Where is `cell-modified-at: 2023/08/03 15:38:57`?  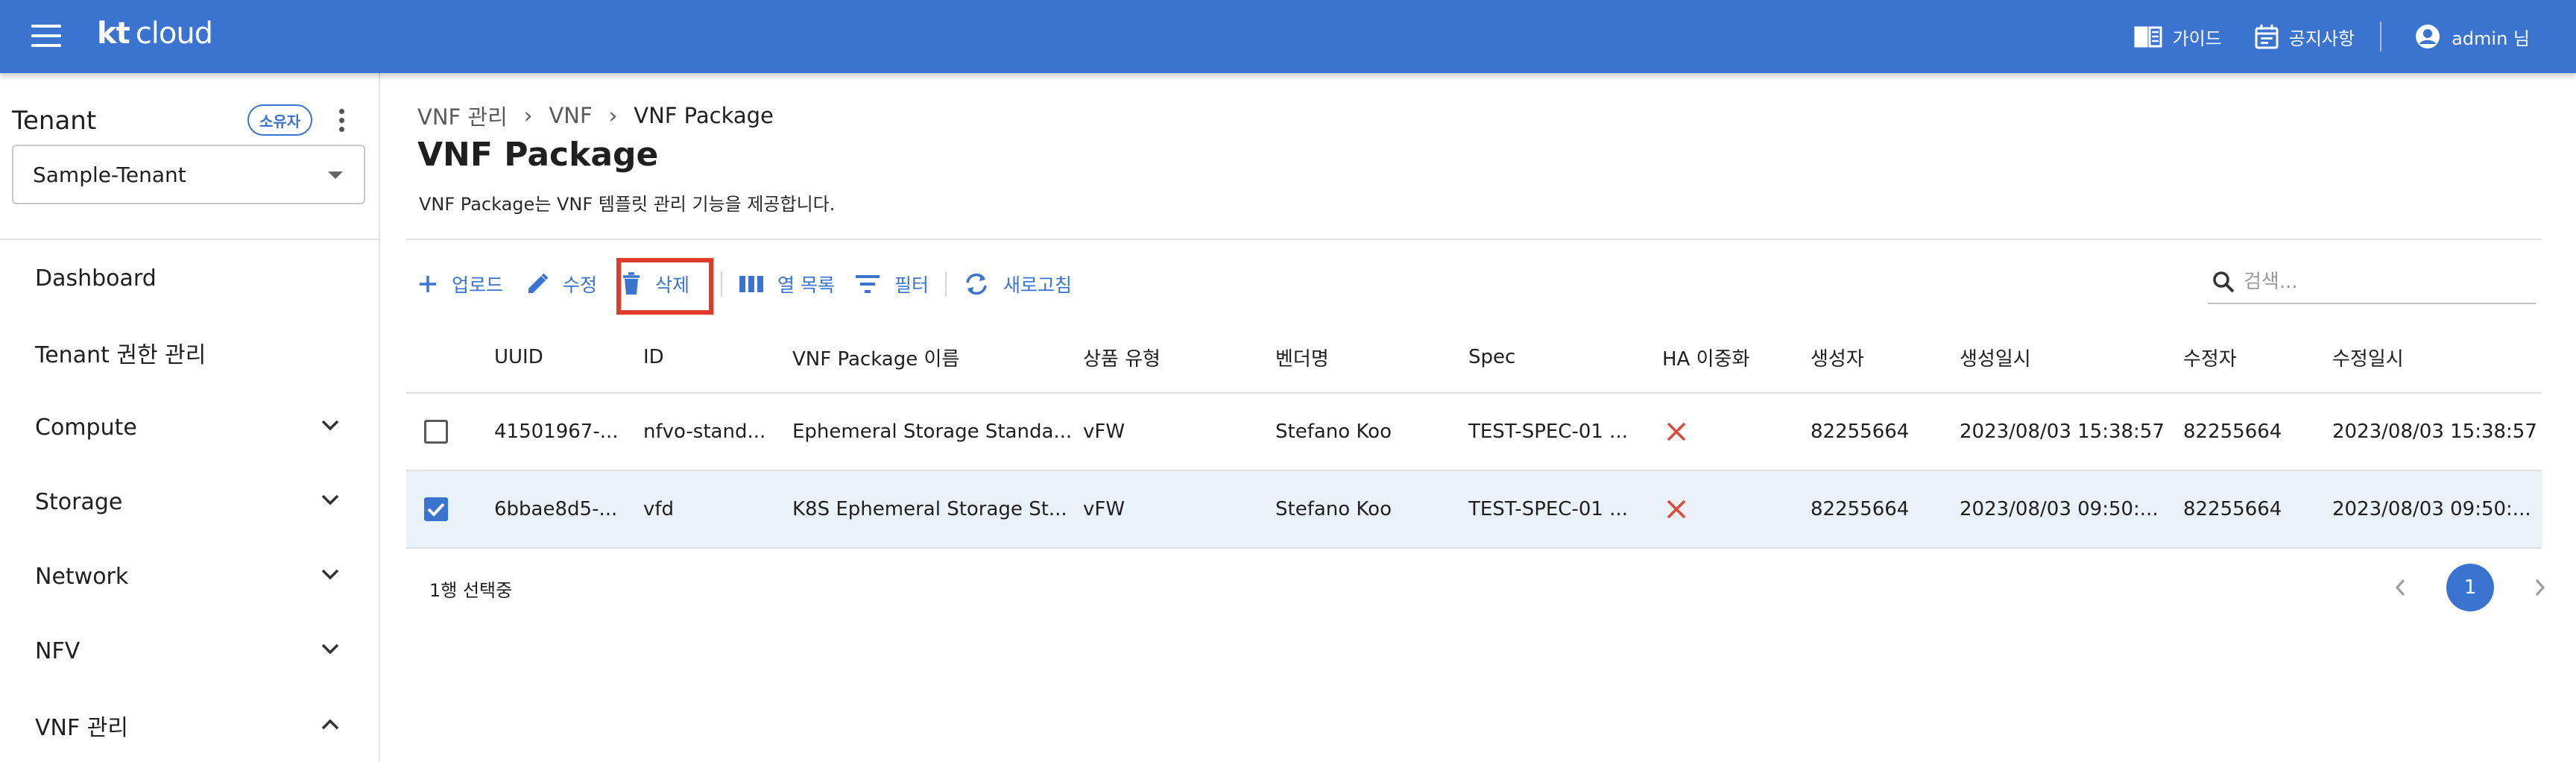 cell-modified-at: 2023/08/03 15:38:57 is located at coordinates (2434, 432).